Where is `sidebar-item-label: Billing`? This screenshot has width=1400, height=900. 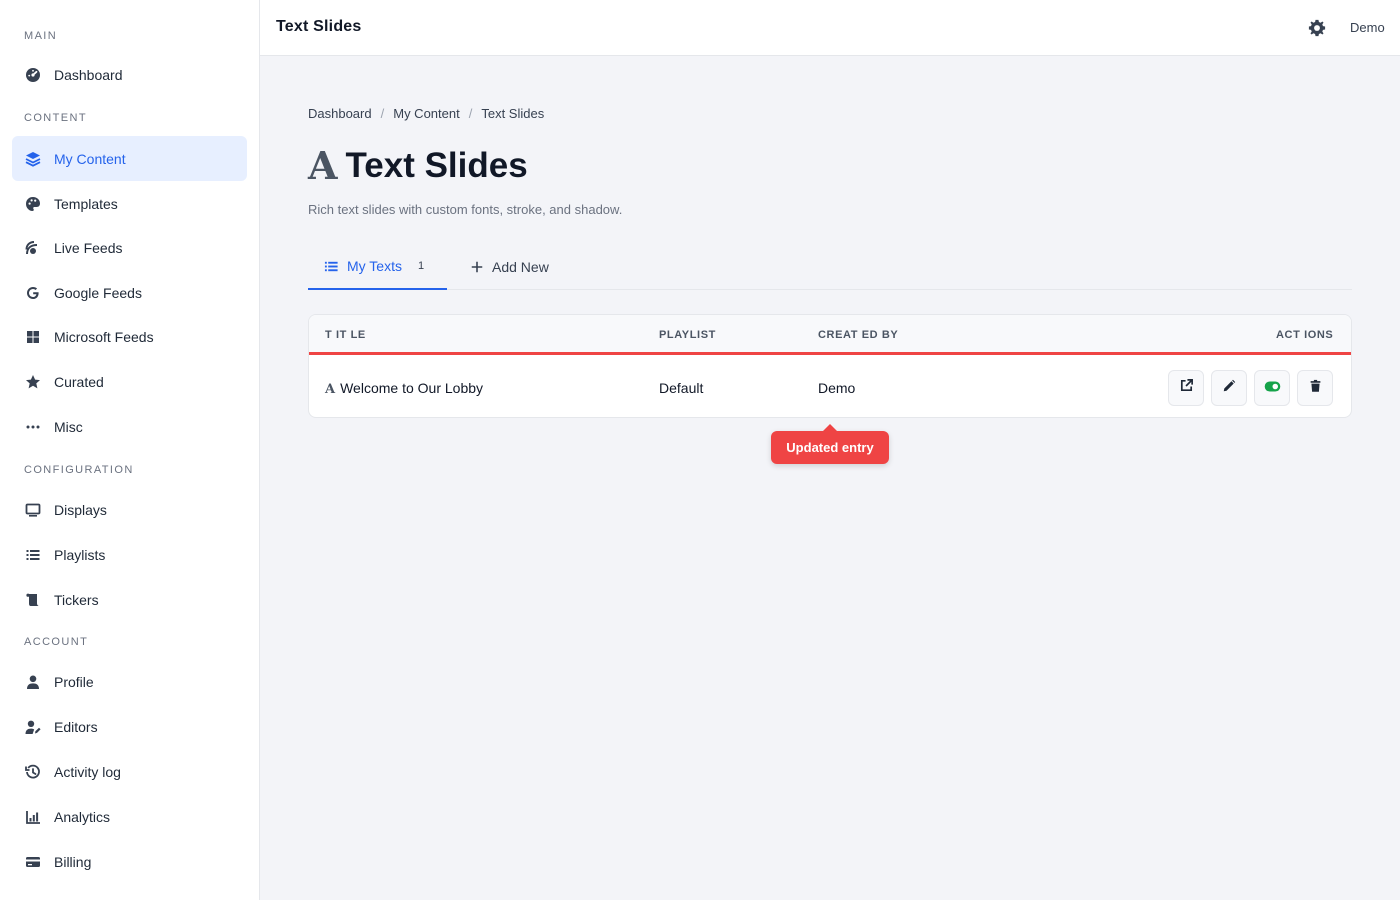 sidebar-item-label: Billing is located at coordinates (73, 861).